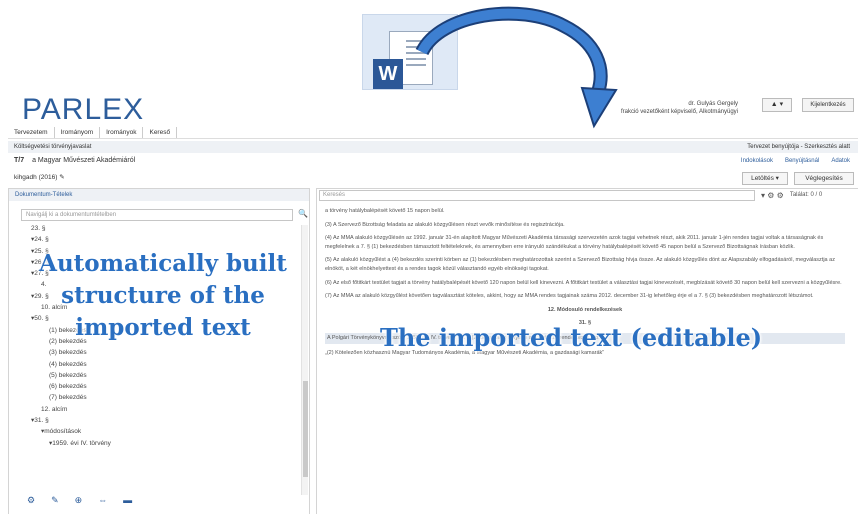 This screenshot has width=858, height=514. Describe the element at coordinates (757, 161) in the screenshot. I see `tab-indokolasok: Indokolások` at that location.